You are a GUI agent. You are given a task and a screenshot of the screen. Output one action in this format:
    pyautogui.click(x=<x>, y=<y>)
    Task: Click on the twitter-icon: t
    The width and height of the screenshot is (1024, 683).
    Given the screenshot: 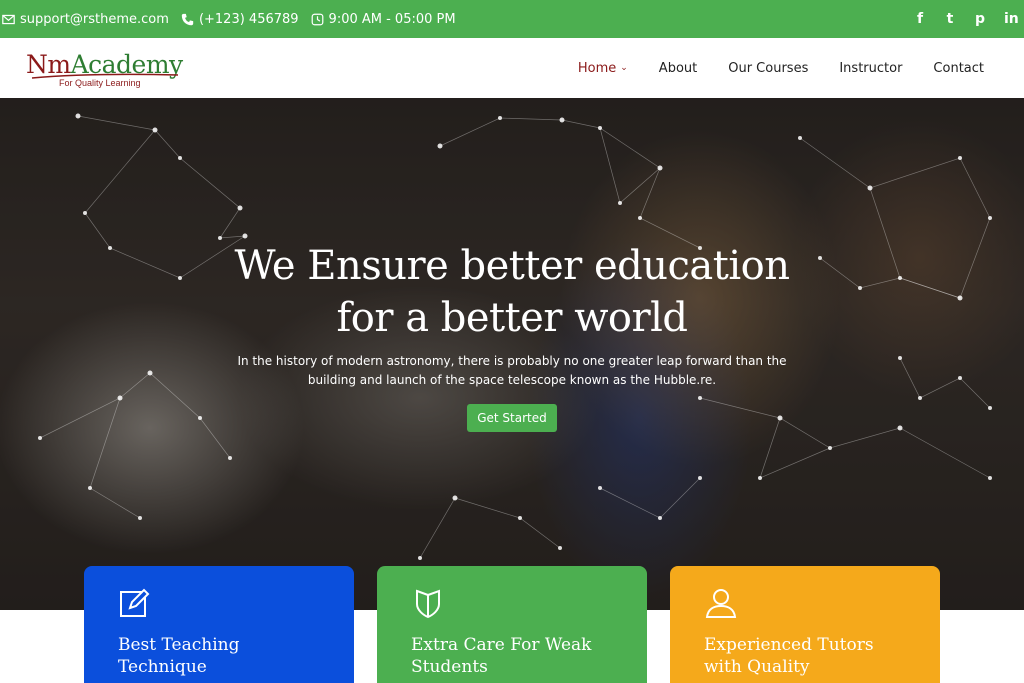 What is the action you would take?
    pyautogui.click(x=950, y=19)
    